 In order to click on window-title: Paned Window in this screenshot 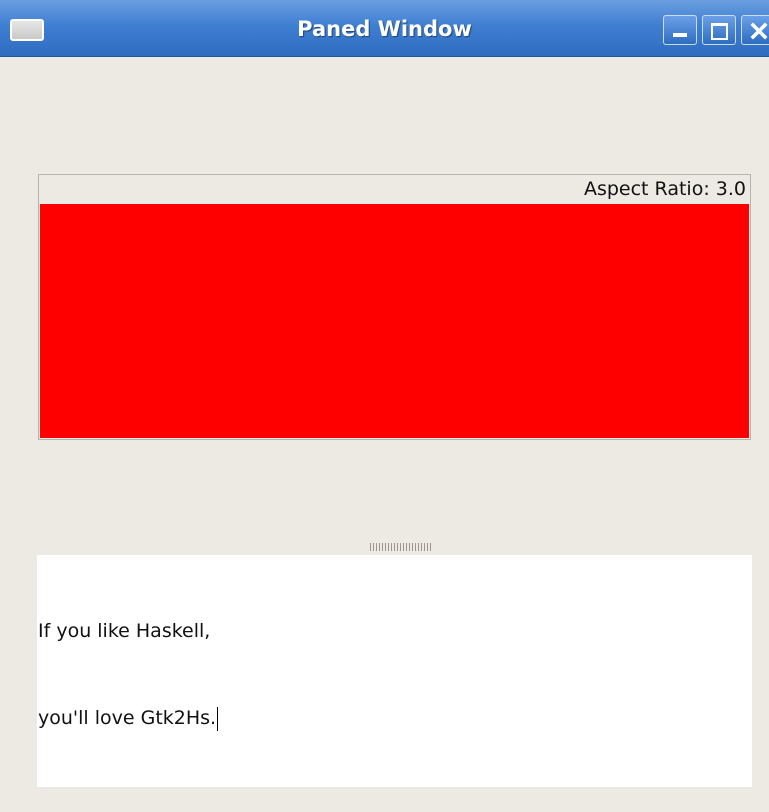, I will do `click(384, 29)`.